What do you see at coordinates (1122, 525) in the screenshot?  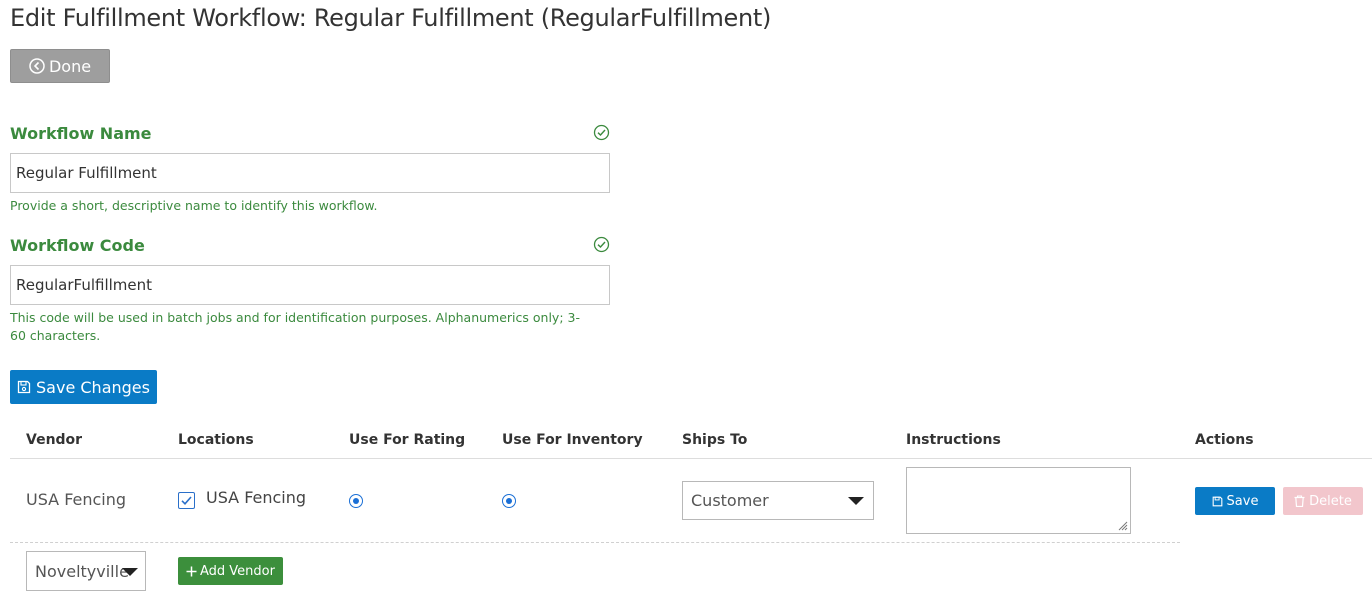 I see `resize-grip-icon` at bounding box center [1122, 525].